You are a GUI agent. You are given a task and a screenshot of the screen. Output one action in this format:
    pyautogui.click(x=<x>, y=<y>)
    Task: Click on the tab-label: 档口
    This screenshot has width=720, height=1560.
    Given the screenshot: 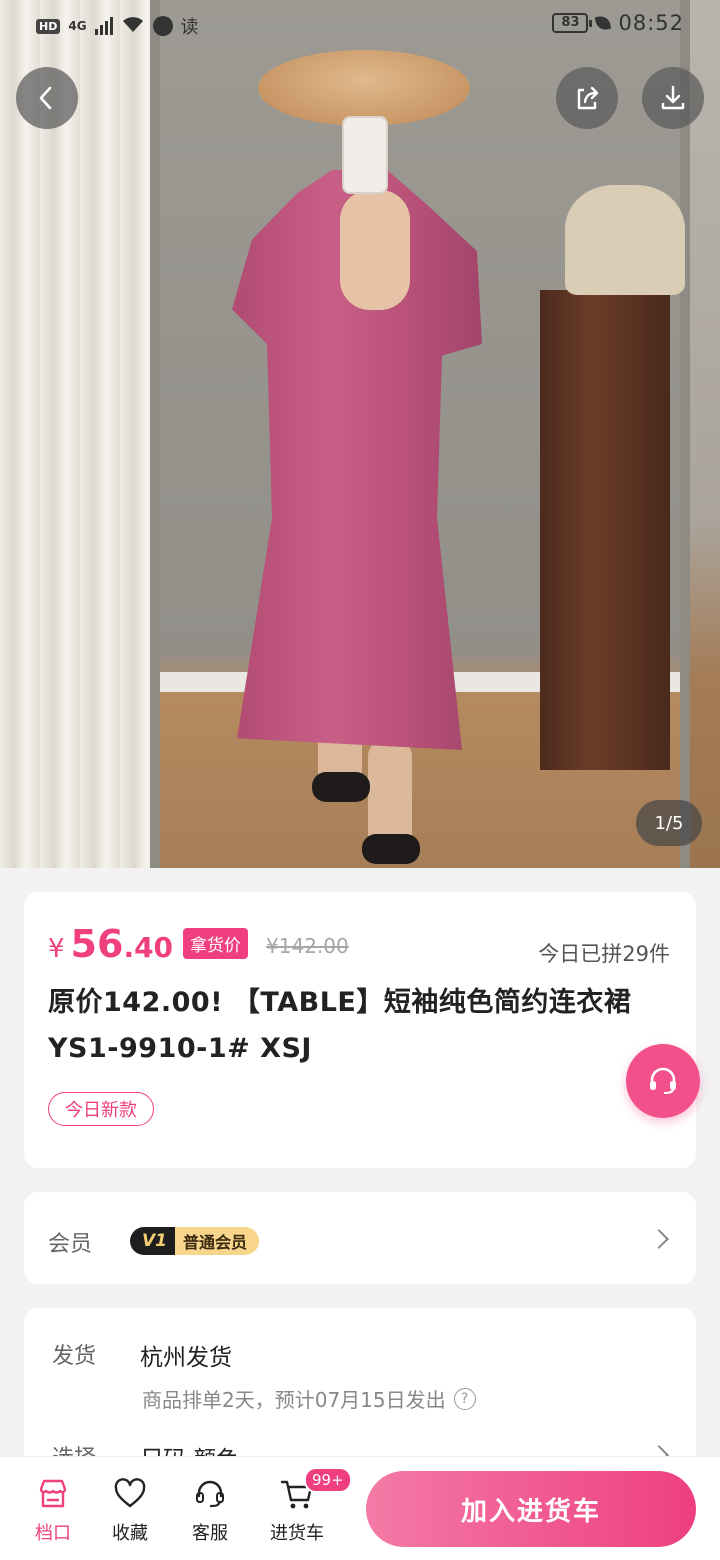 What is the action you would take?
    pyautogui.click(x=53, y=1533)
    